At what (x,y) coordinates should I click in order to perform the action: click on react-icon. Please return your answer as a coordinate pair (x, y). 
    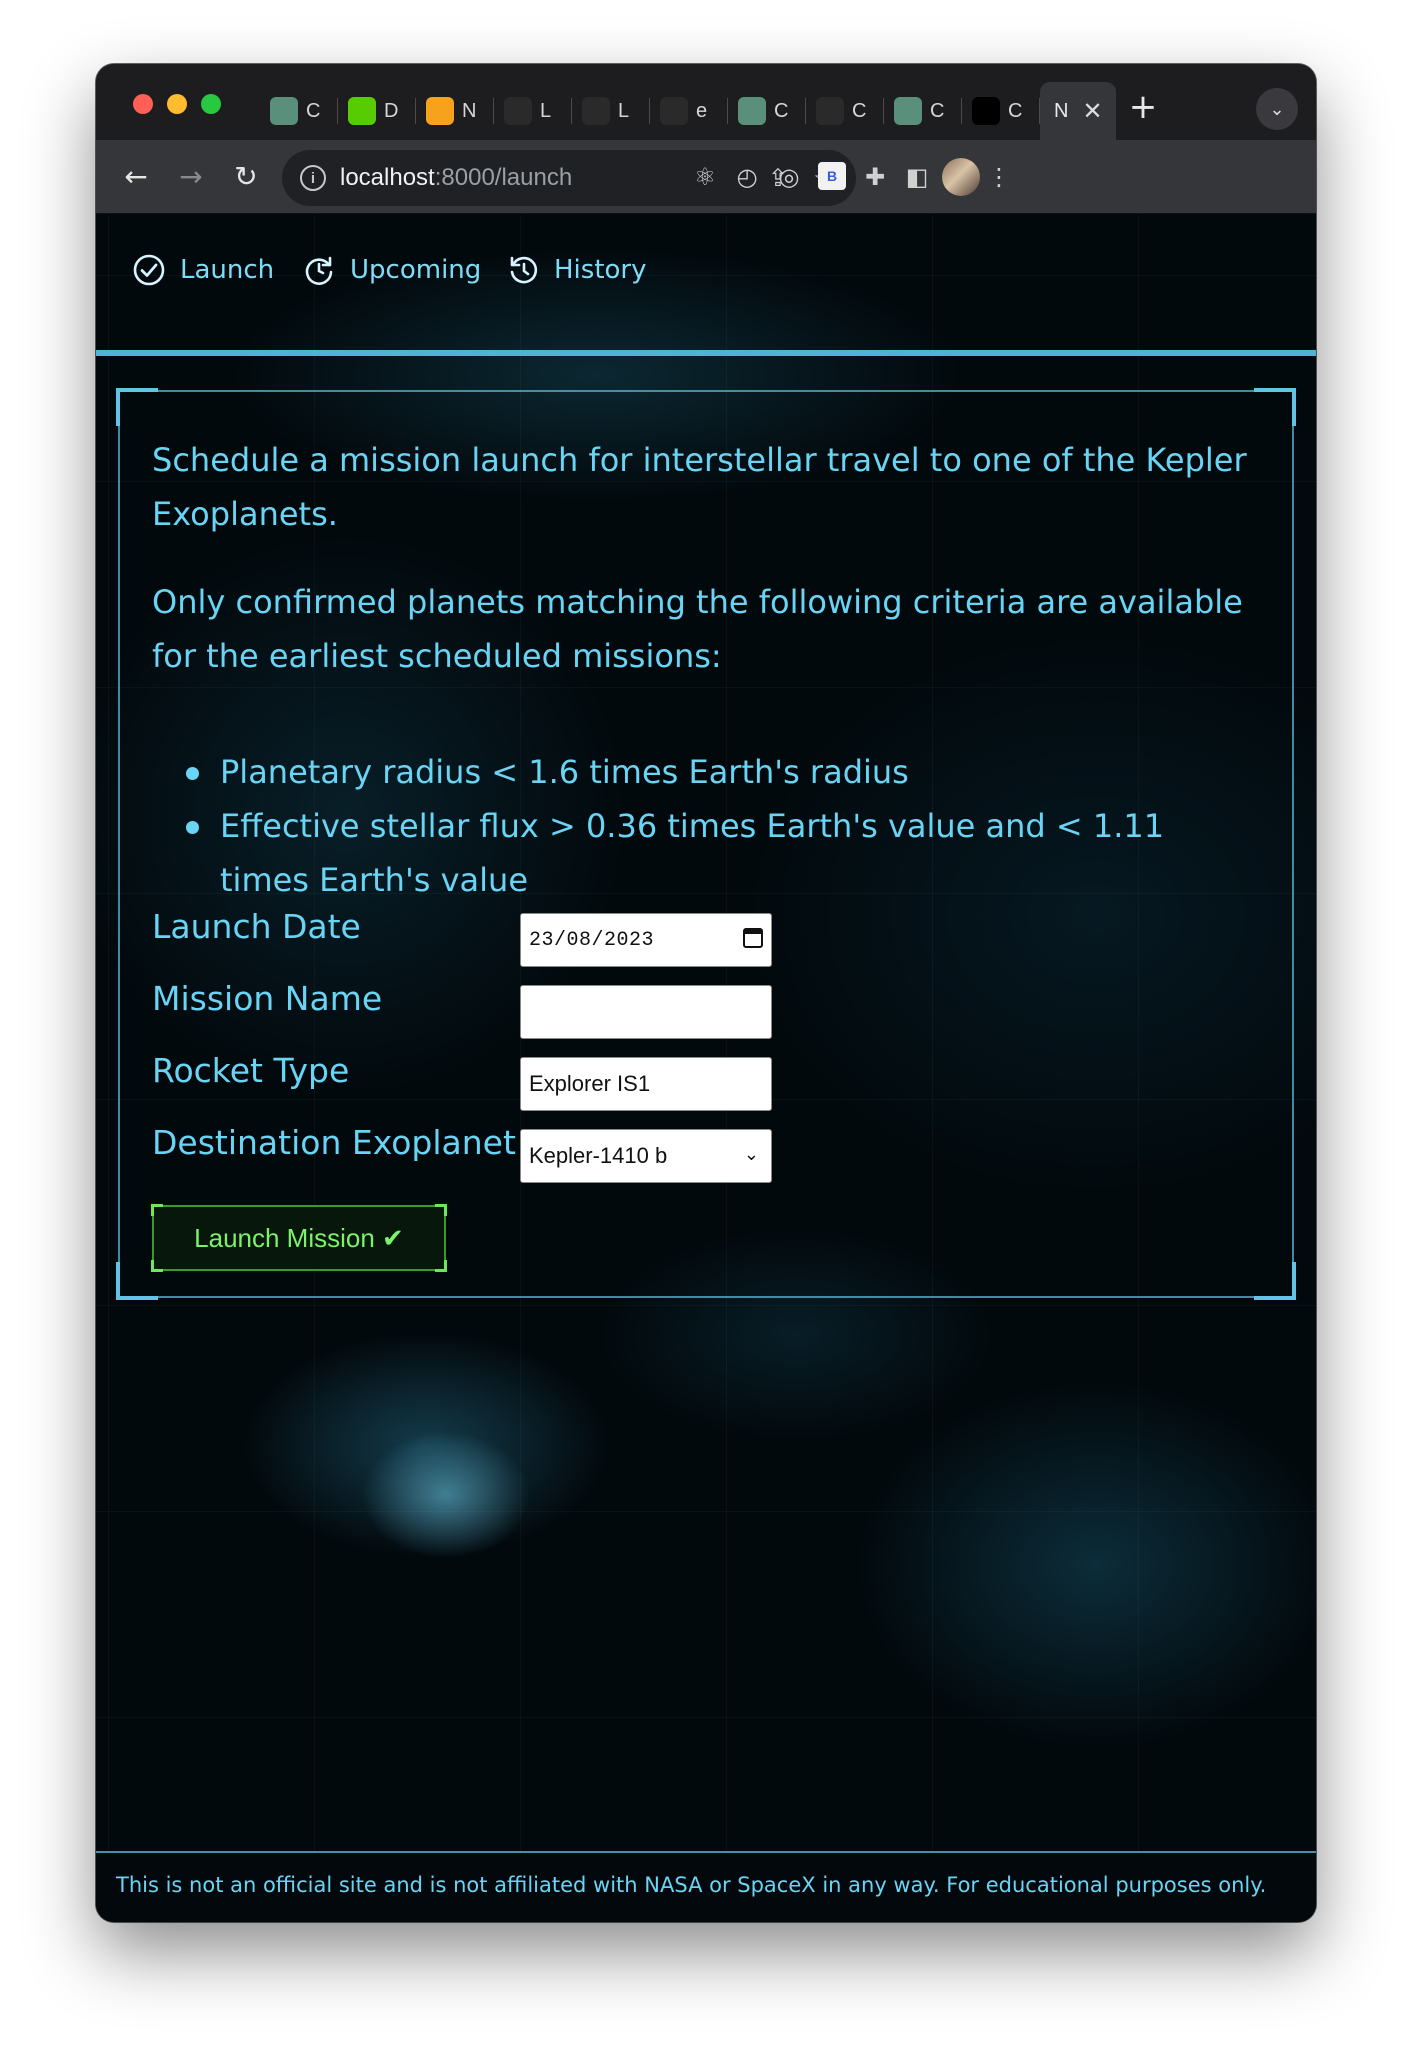
    Looking at the image, I should click on (830, 111).